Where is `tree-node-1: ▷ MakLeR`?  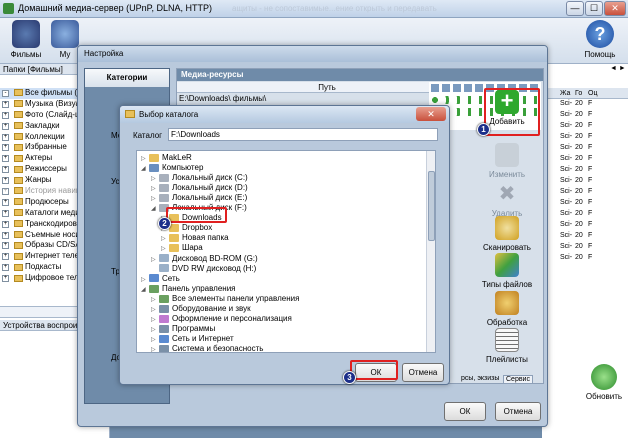 tree-node-1: ▷ MakLeR is located at coordinates (166, 158).